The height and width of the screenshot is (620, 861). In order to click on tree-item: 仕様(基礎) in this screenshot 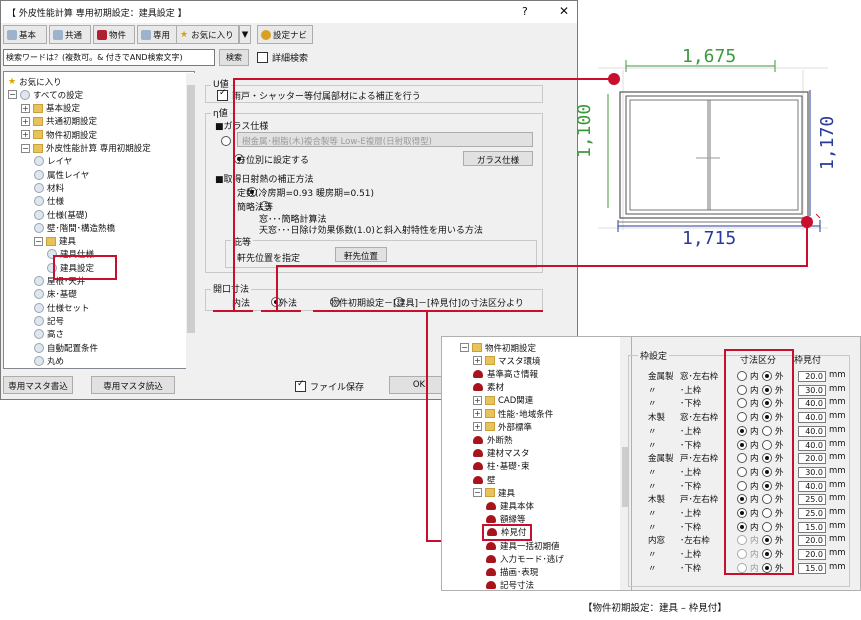, I will do `click(61, 214)`.